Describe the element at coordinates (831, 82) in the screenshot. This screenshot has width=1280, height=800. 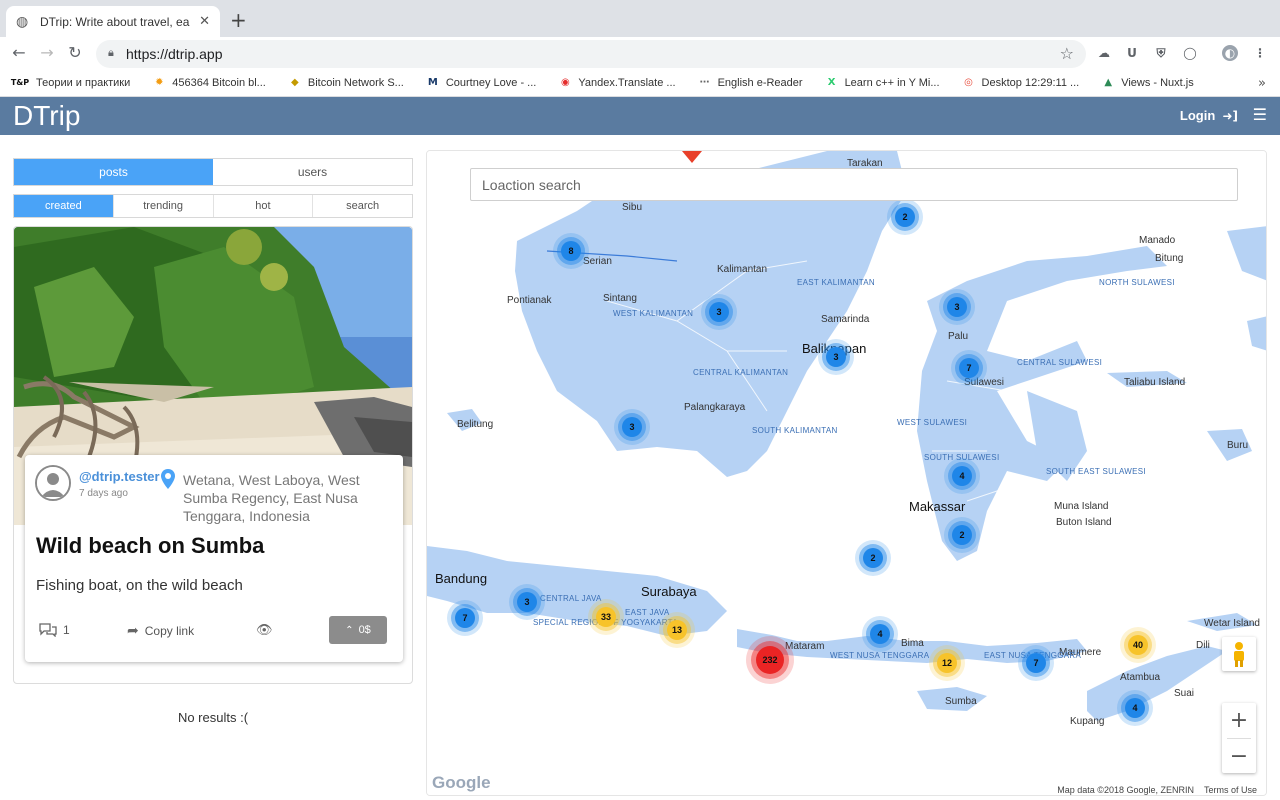
I see `bookmark-favicon-icon: X` at that location.